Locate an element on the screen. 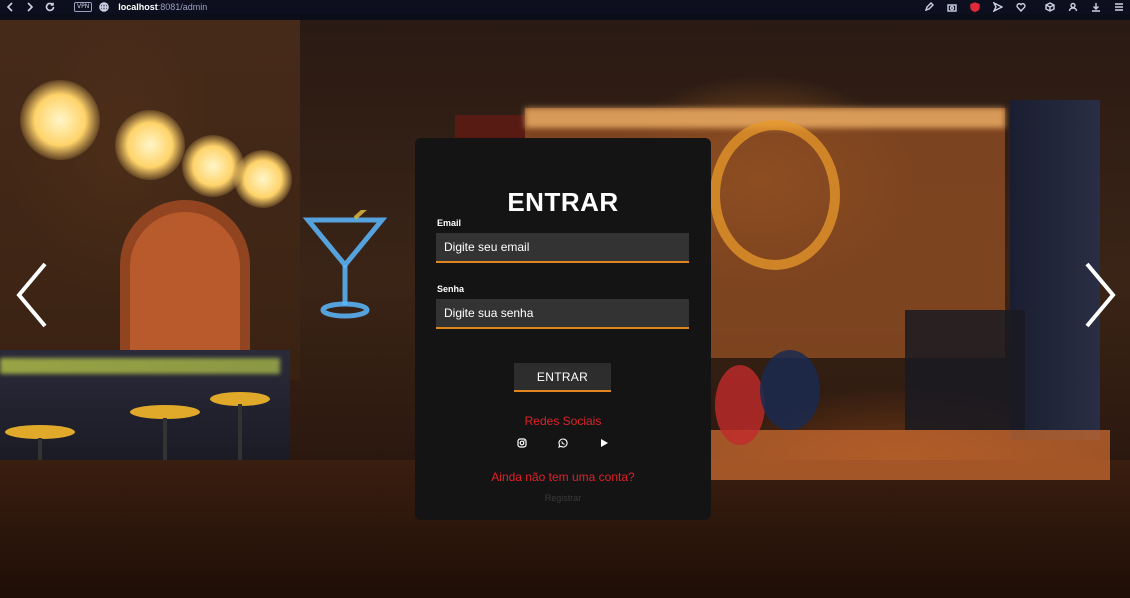 The height and width of the screenshot is (598, 1130). back-icon is located at coordinates (10, 7).